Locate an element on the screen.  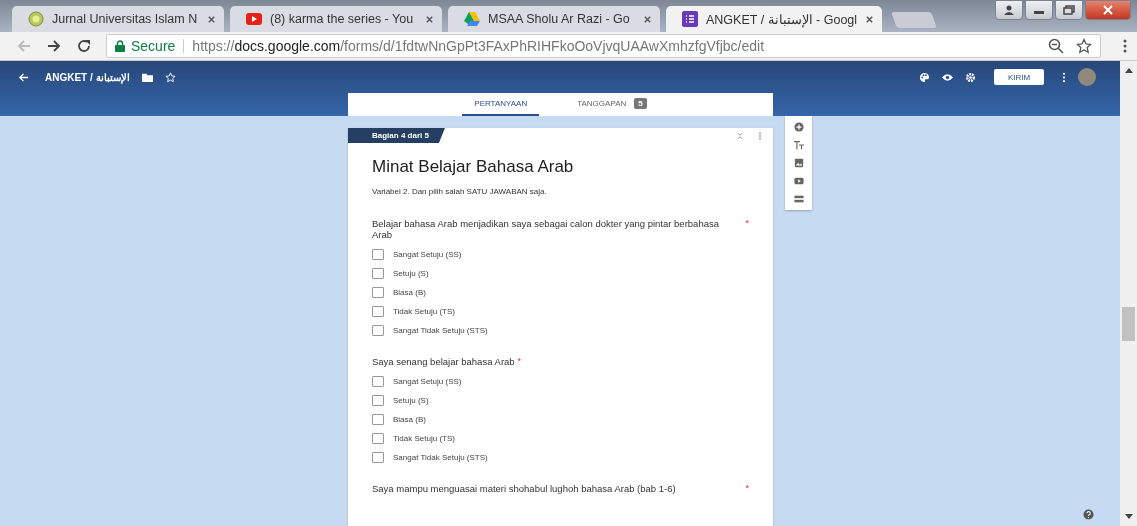
section-label: Bagian 4 dari 5 is located at coordinates (396, 135).